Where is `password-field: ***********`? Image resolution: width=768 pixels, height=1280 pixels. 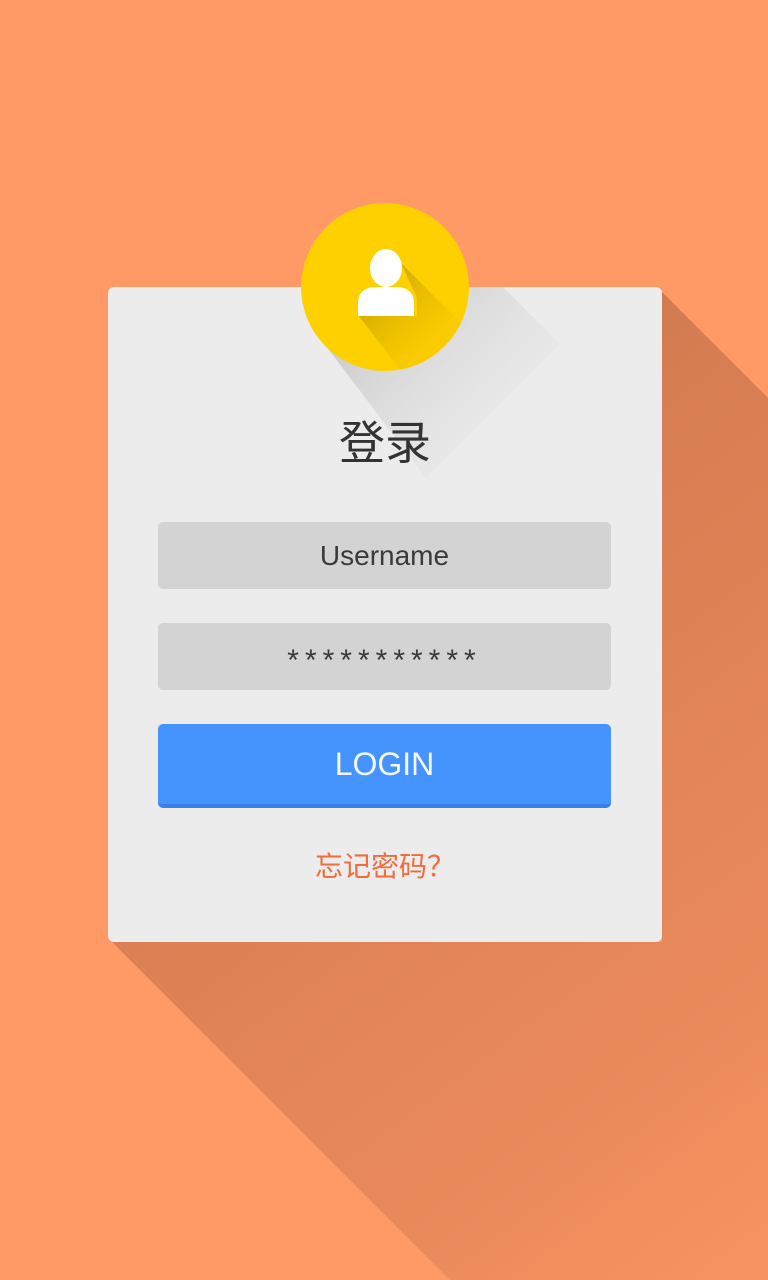 password-field: *********** is located at coordinates (384, 656).